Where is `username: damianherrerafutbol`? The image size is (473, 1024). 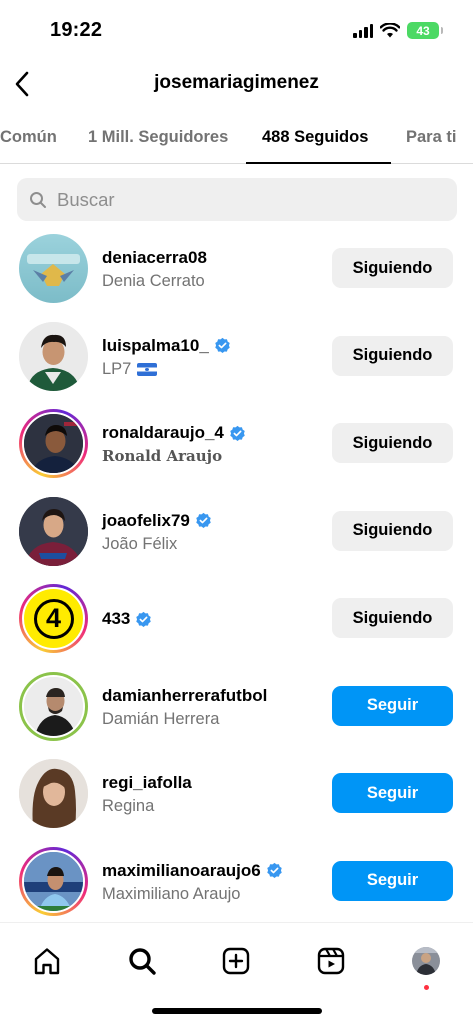
username: damianherrerafutbol is located at coordinates (184, 696).